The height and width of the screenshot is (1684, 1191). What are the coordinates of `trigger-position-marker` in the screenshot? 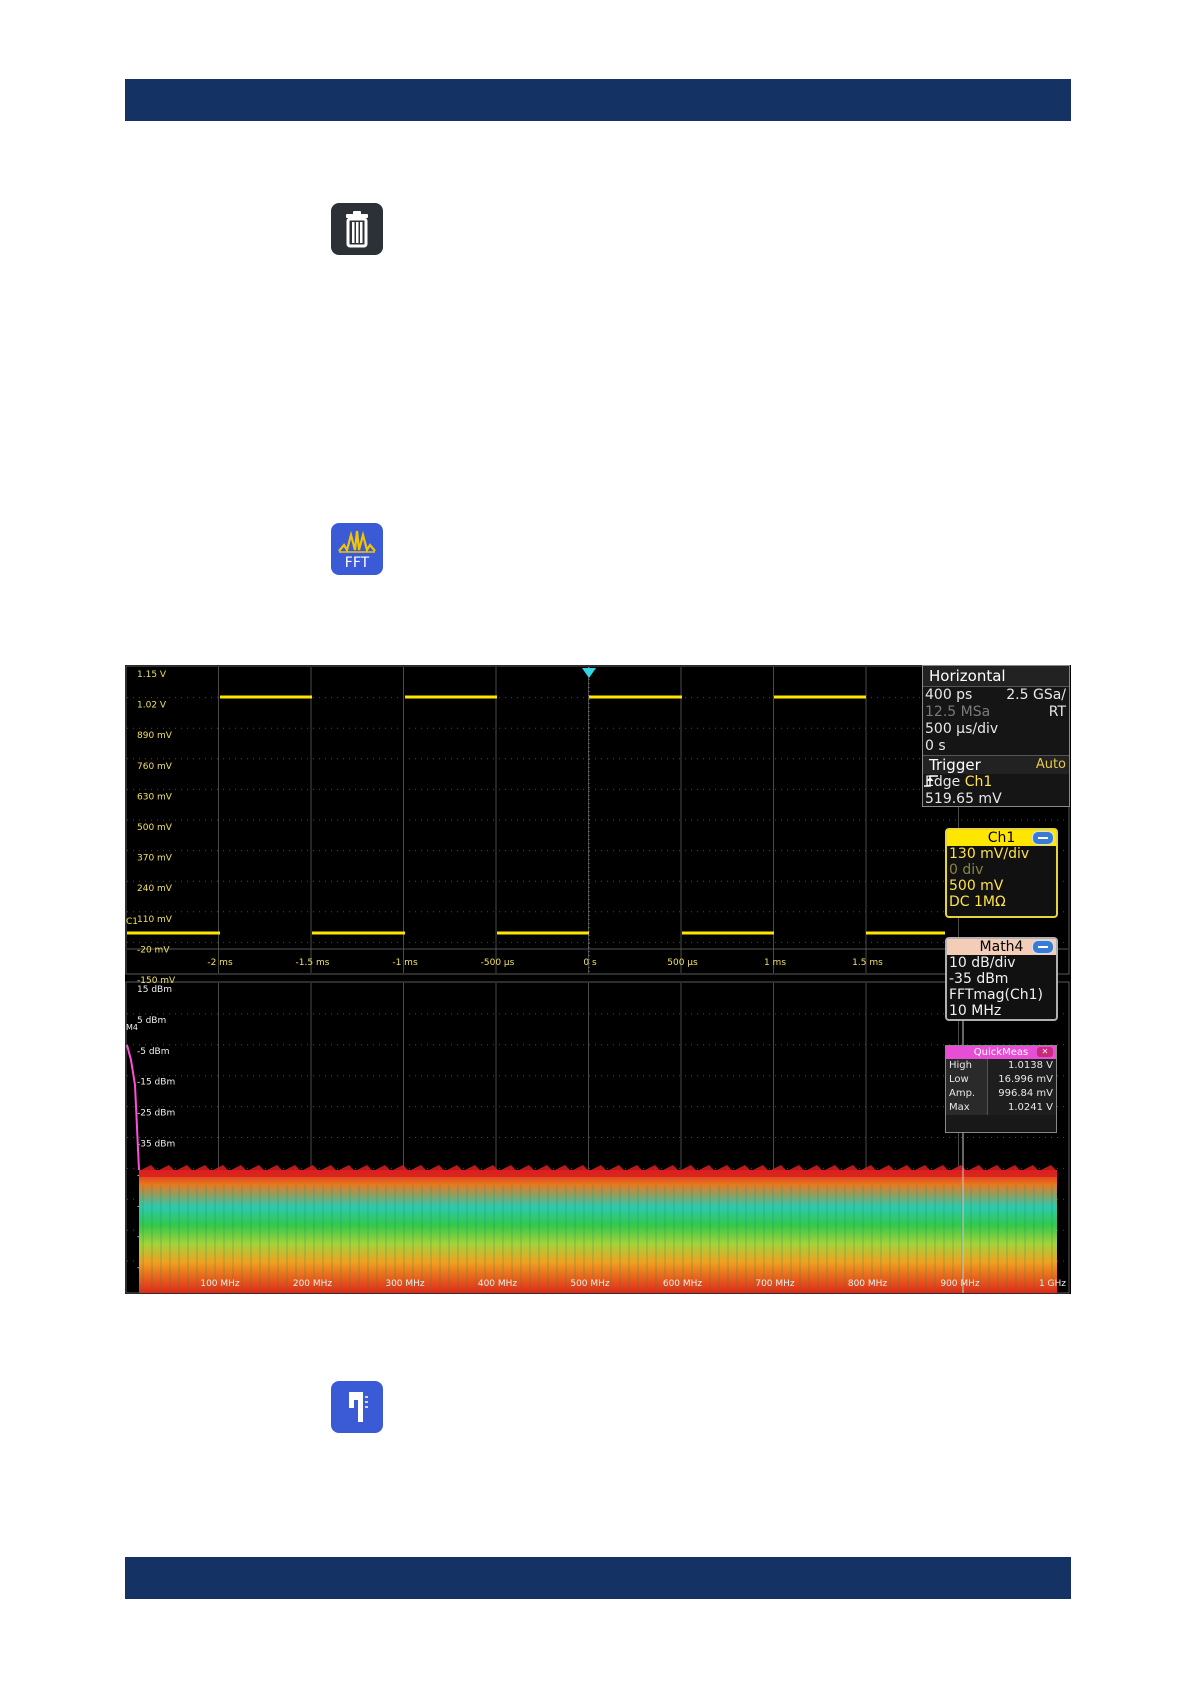 It's located at (589, 673).